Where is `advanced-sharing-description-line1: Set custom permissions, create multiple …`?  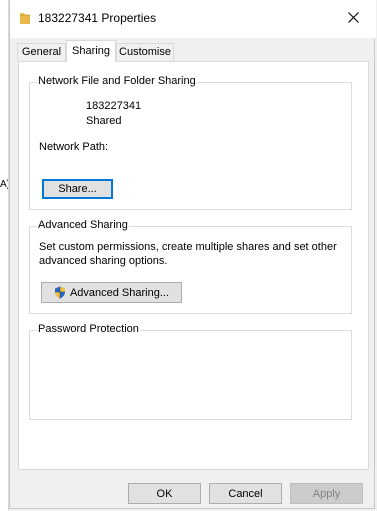
advanced-sharing-description-line1: Set custom permissions, create multiple … is located at coordinates (188, 247).